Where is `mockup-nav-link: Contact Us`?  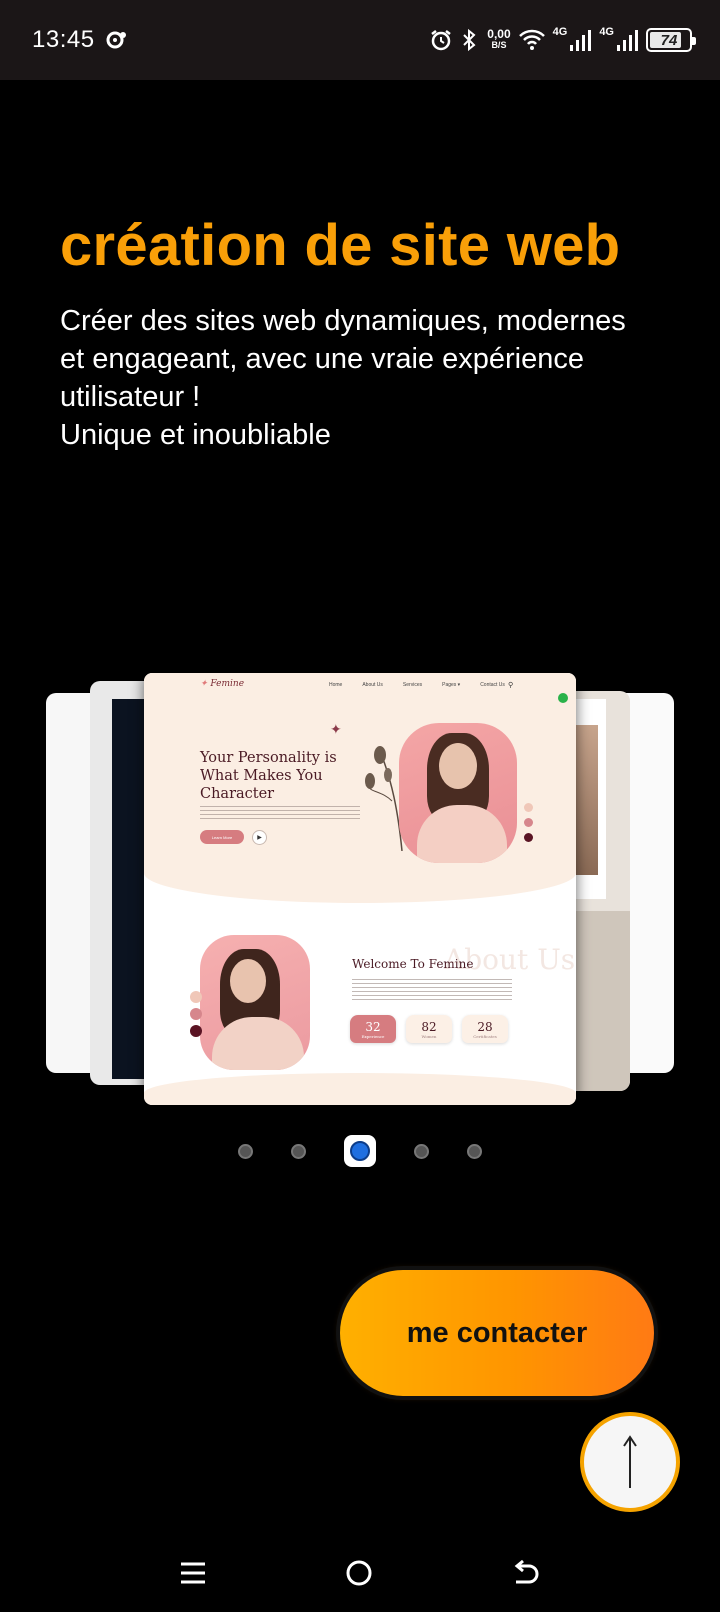 mockup-nav-link: Contact Us is located at coordinates (492, 685).